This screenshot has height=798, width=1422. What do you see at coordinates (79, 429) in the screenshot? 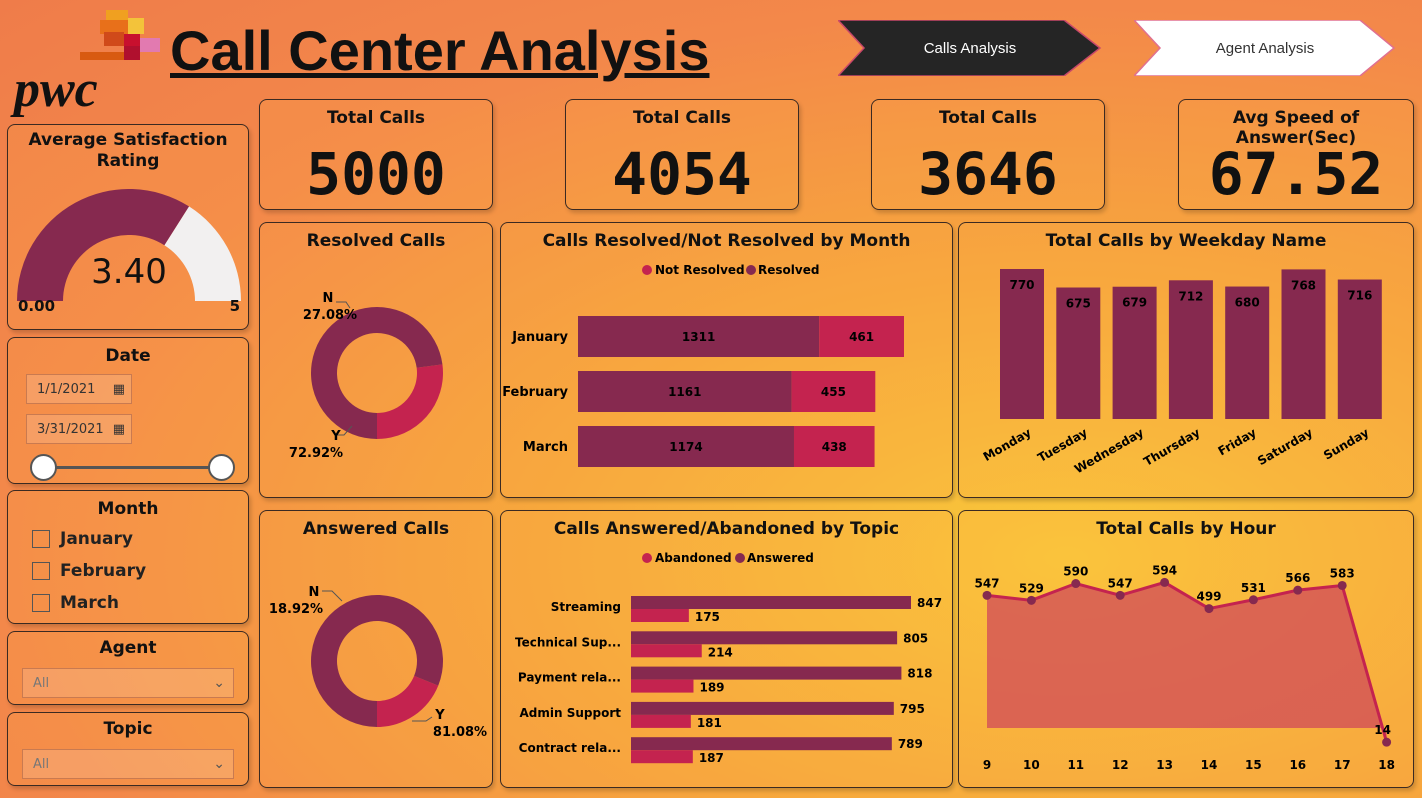
I see `end-date-input: 3/31/2021 ▦` at bounding box center [79, 429].